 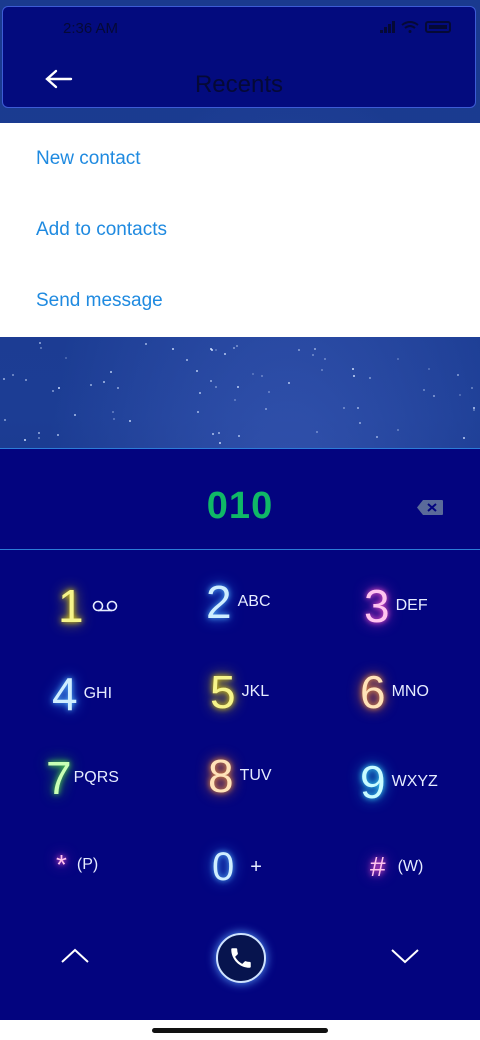 What do you see at coordinates (240, 1030) in the screenshot?
I see `home-indicator` at bounding box center [240, 1030].